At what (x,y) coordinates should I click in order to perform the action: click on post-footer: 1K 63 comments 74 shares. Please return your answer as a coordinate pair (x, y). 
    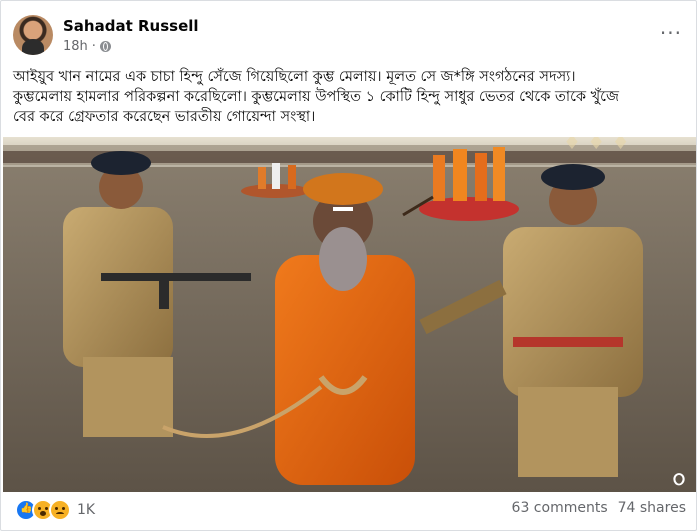
    Looking at the image, I should click on (349, 511).